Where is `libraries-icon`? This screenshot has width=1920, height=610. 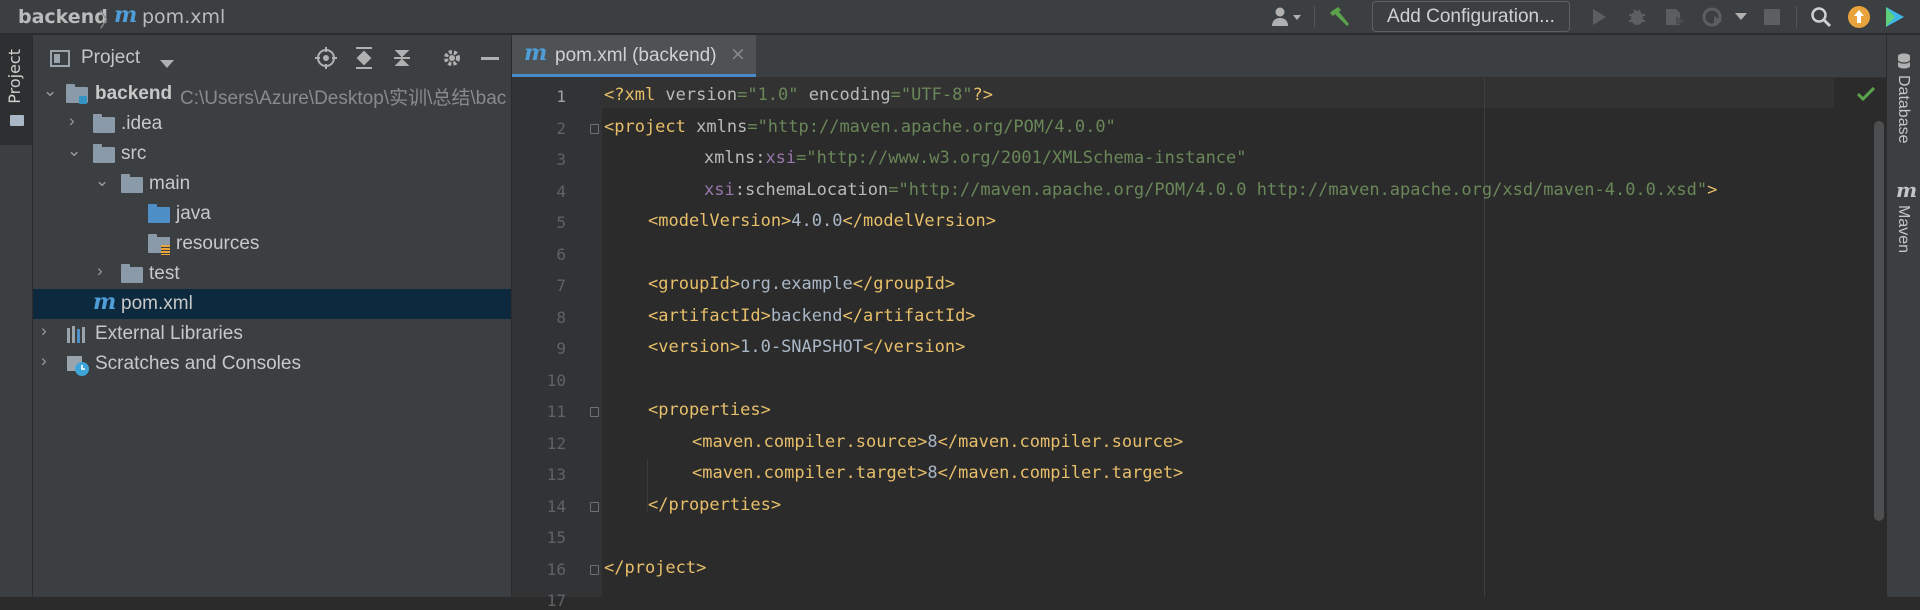
libraries-icon is located at coordinates (77, 338).